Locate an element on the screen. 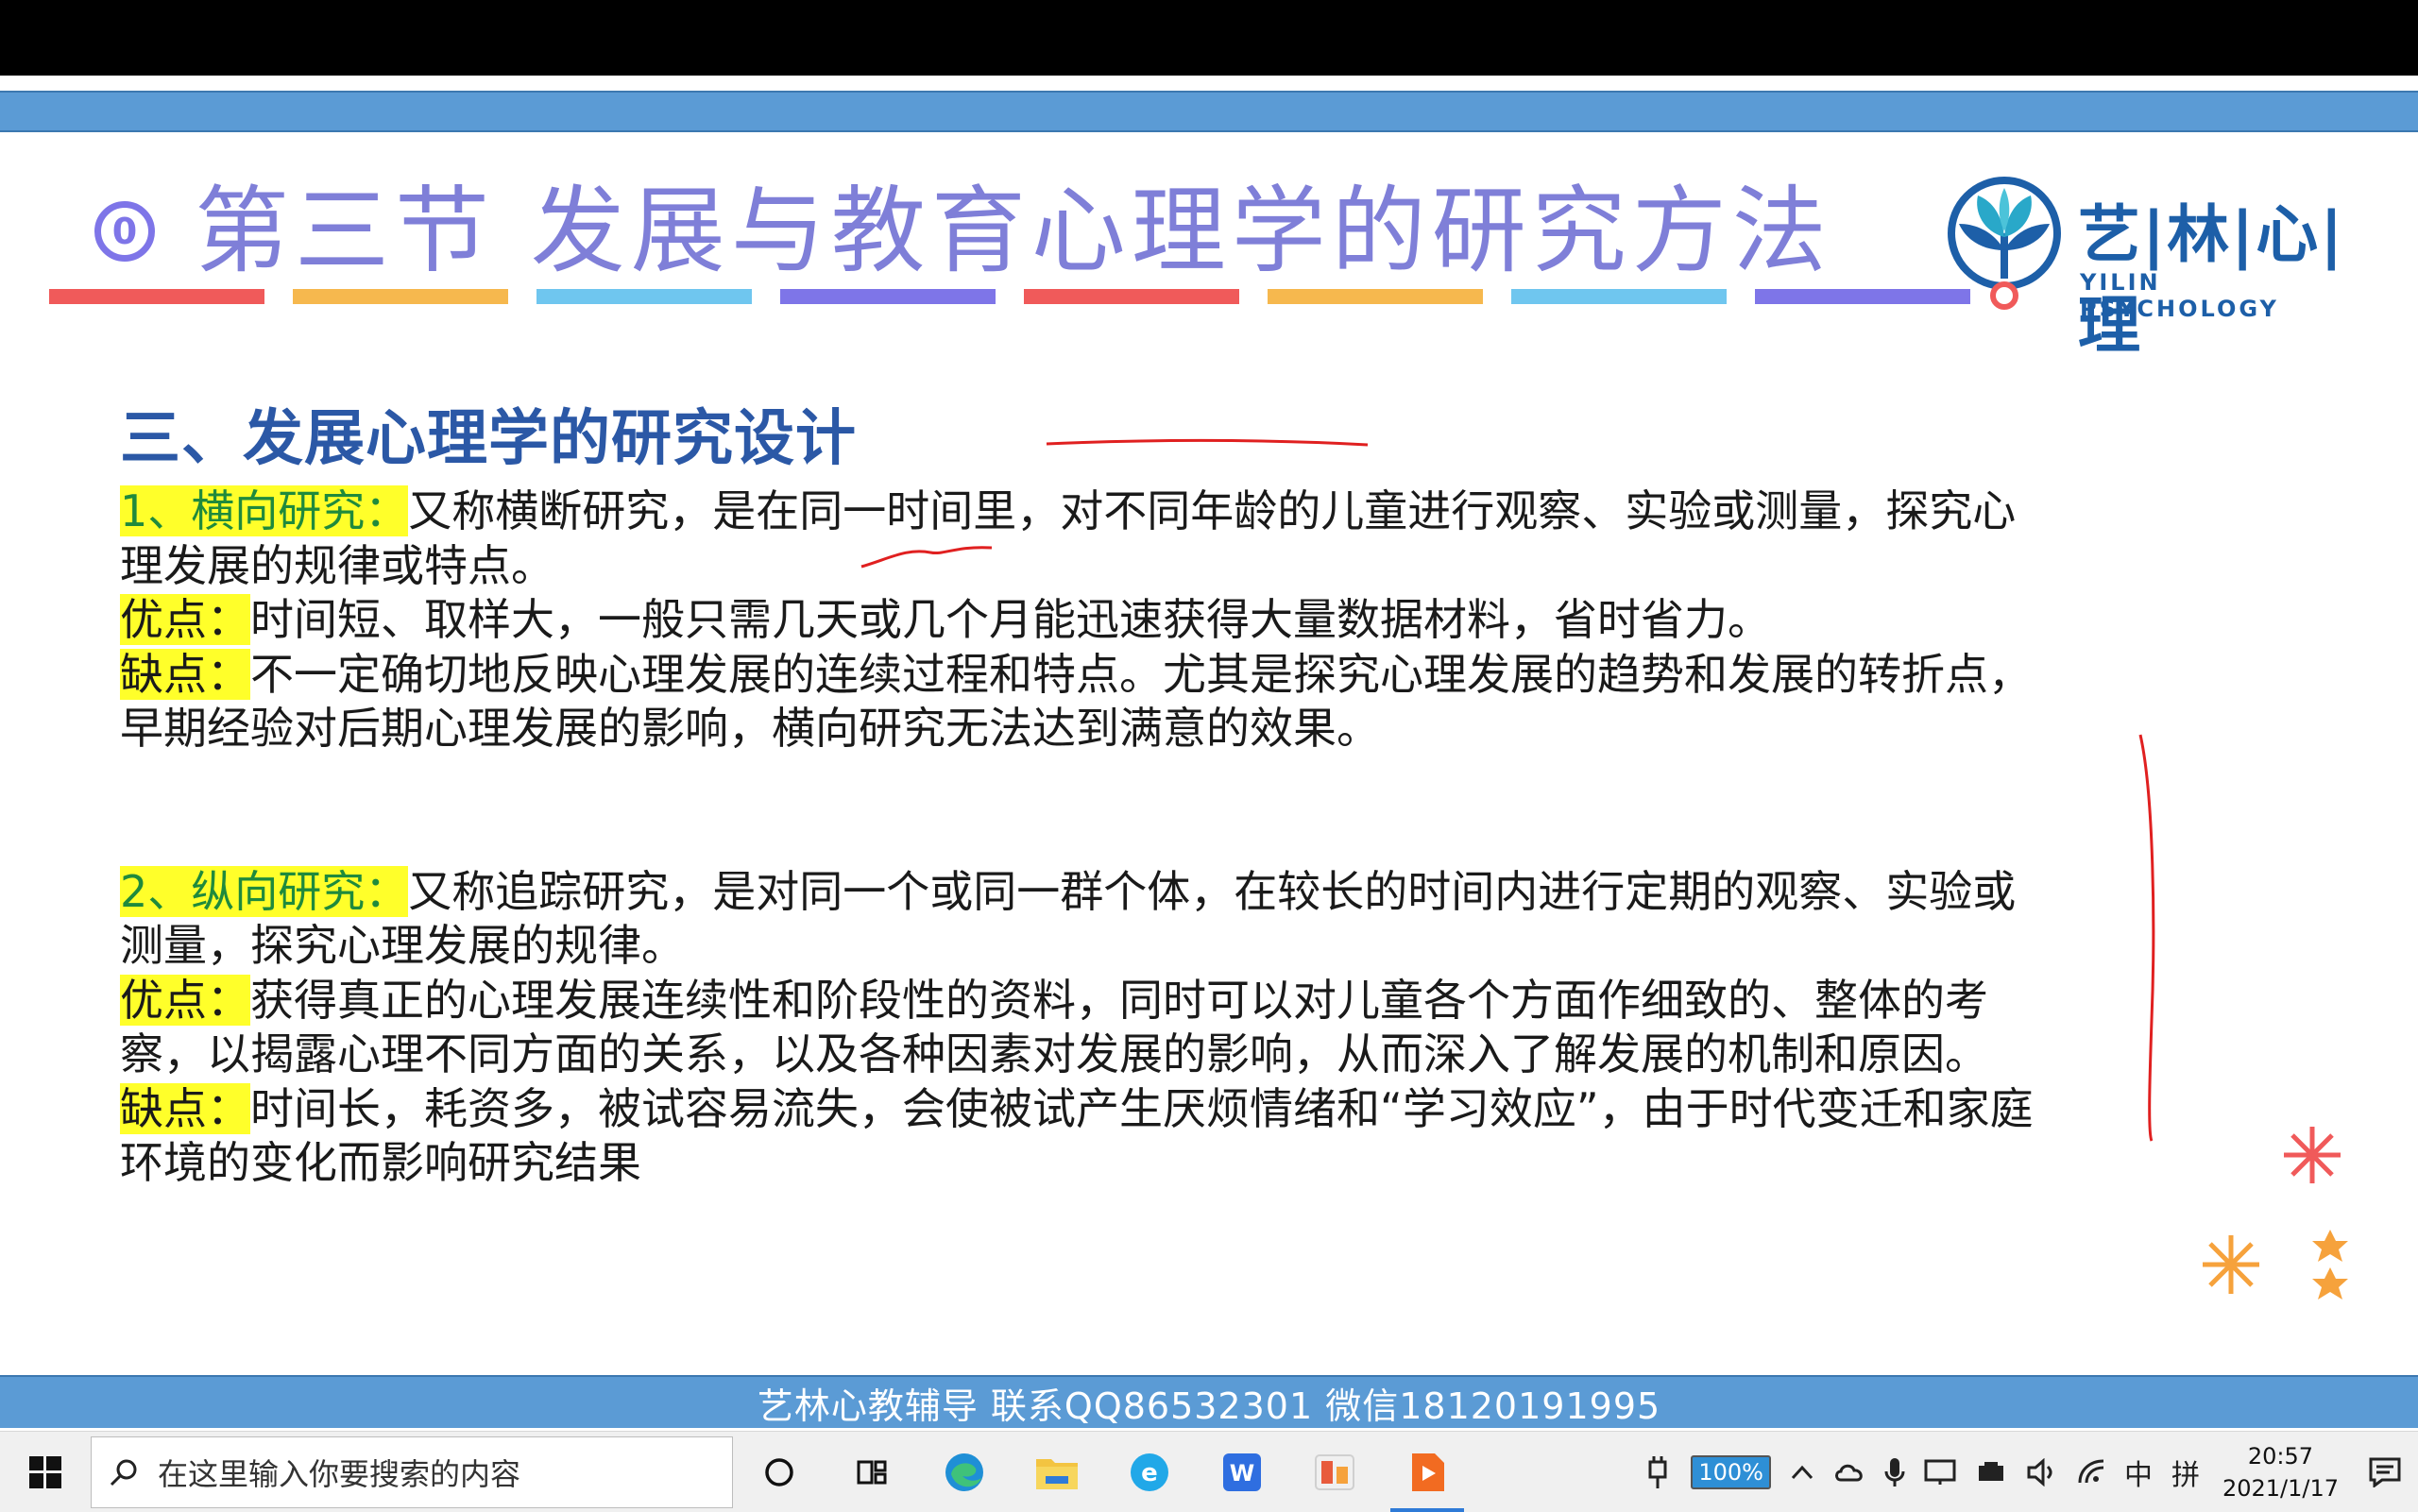  edge-icon is located at coordinates (964, 1472).